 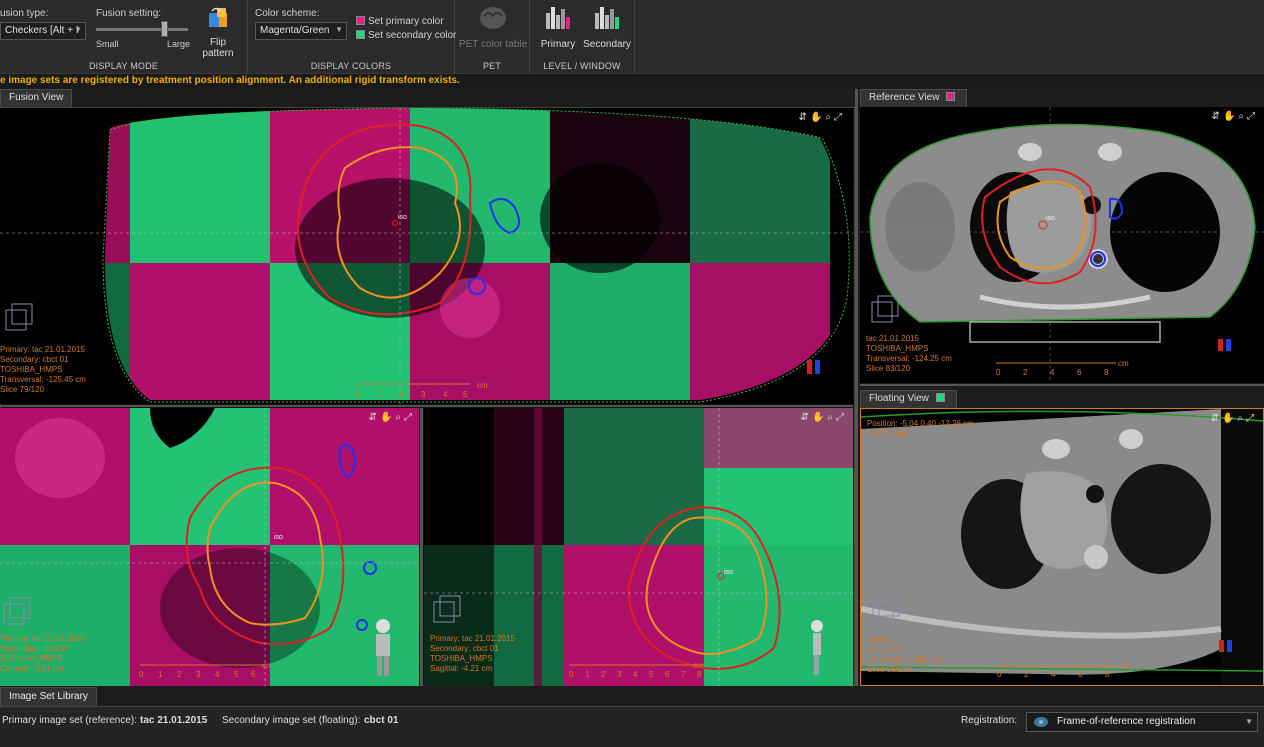 What do you see at coordinates (174, 720) in the screenshot?
I see `primary-image-set-value: tac 21.01.2015` at bounding box center [174, 720].